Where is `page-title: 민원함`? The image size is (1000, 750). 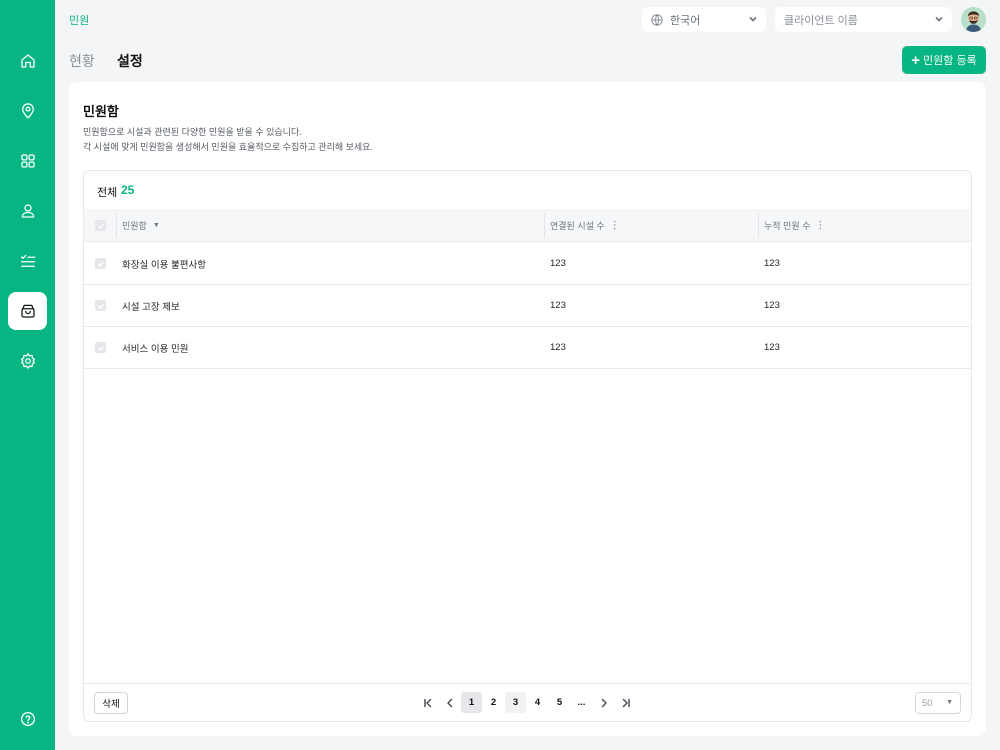
page-title: 민원함 is located at coordinates (101, 111).